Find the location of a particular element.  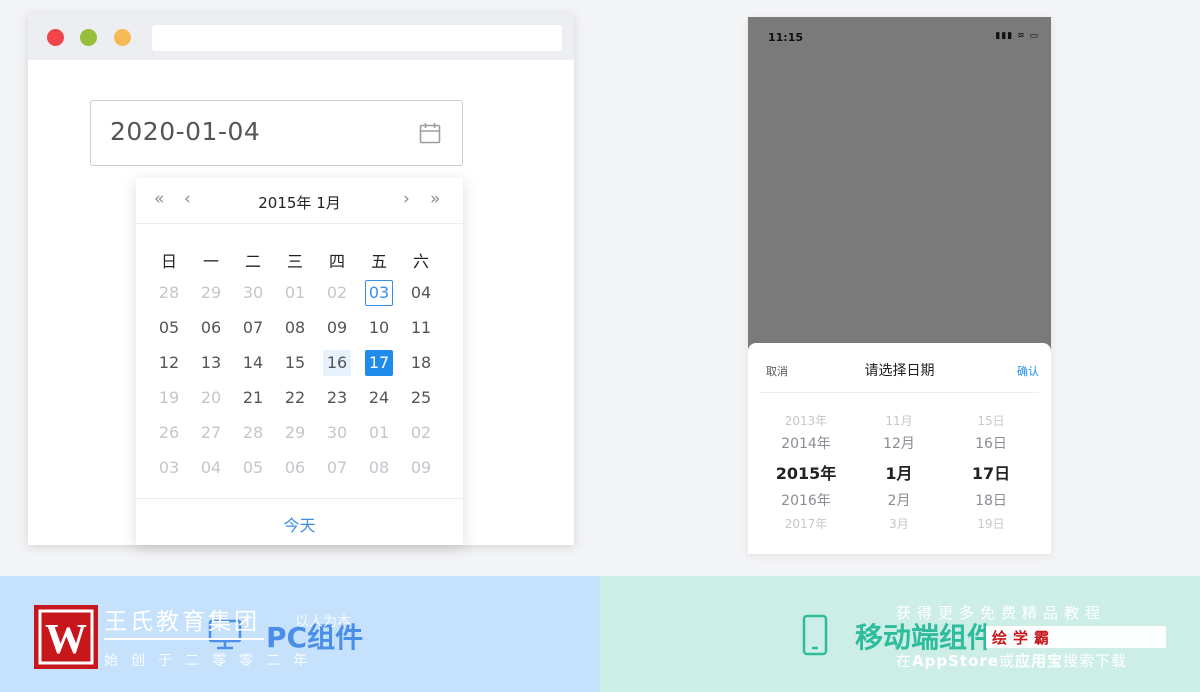

year-wheel: 2013年 2014年 2015年 2016年 2017年 is located at coordinates (806, 471).